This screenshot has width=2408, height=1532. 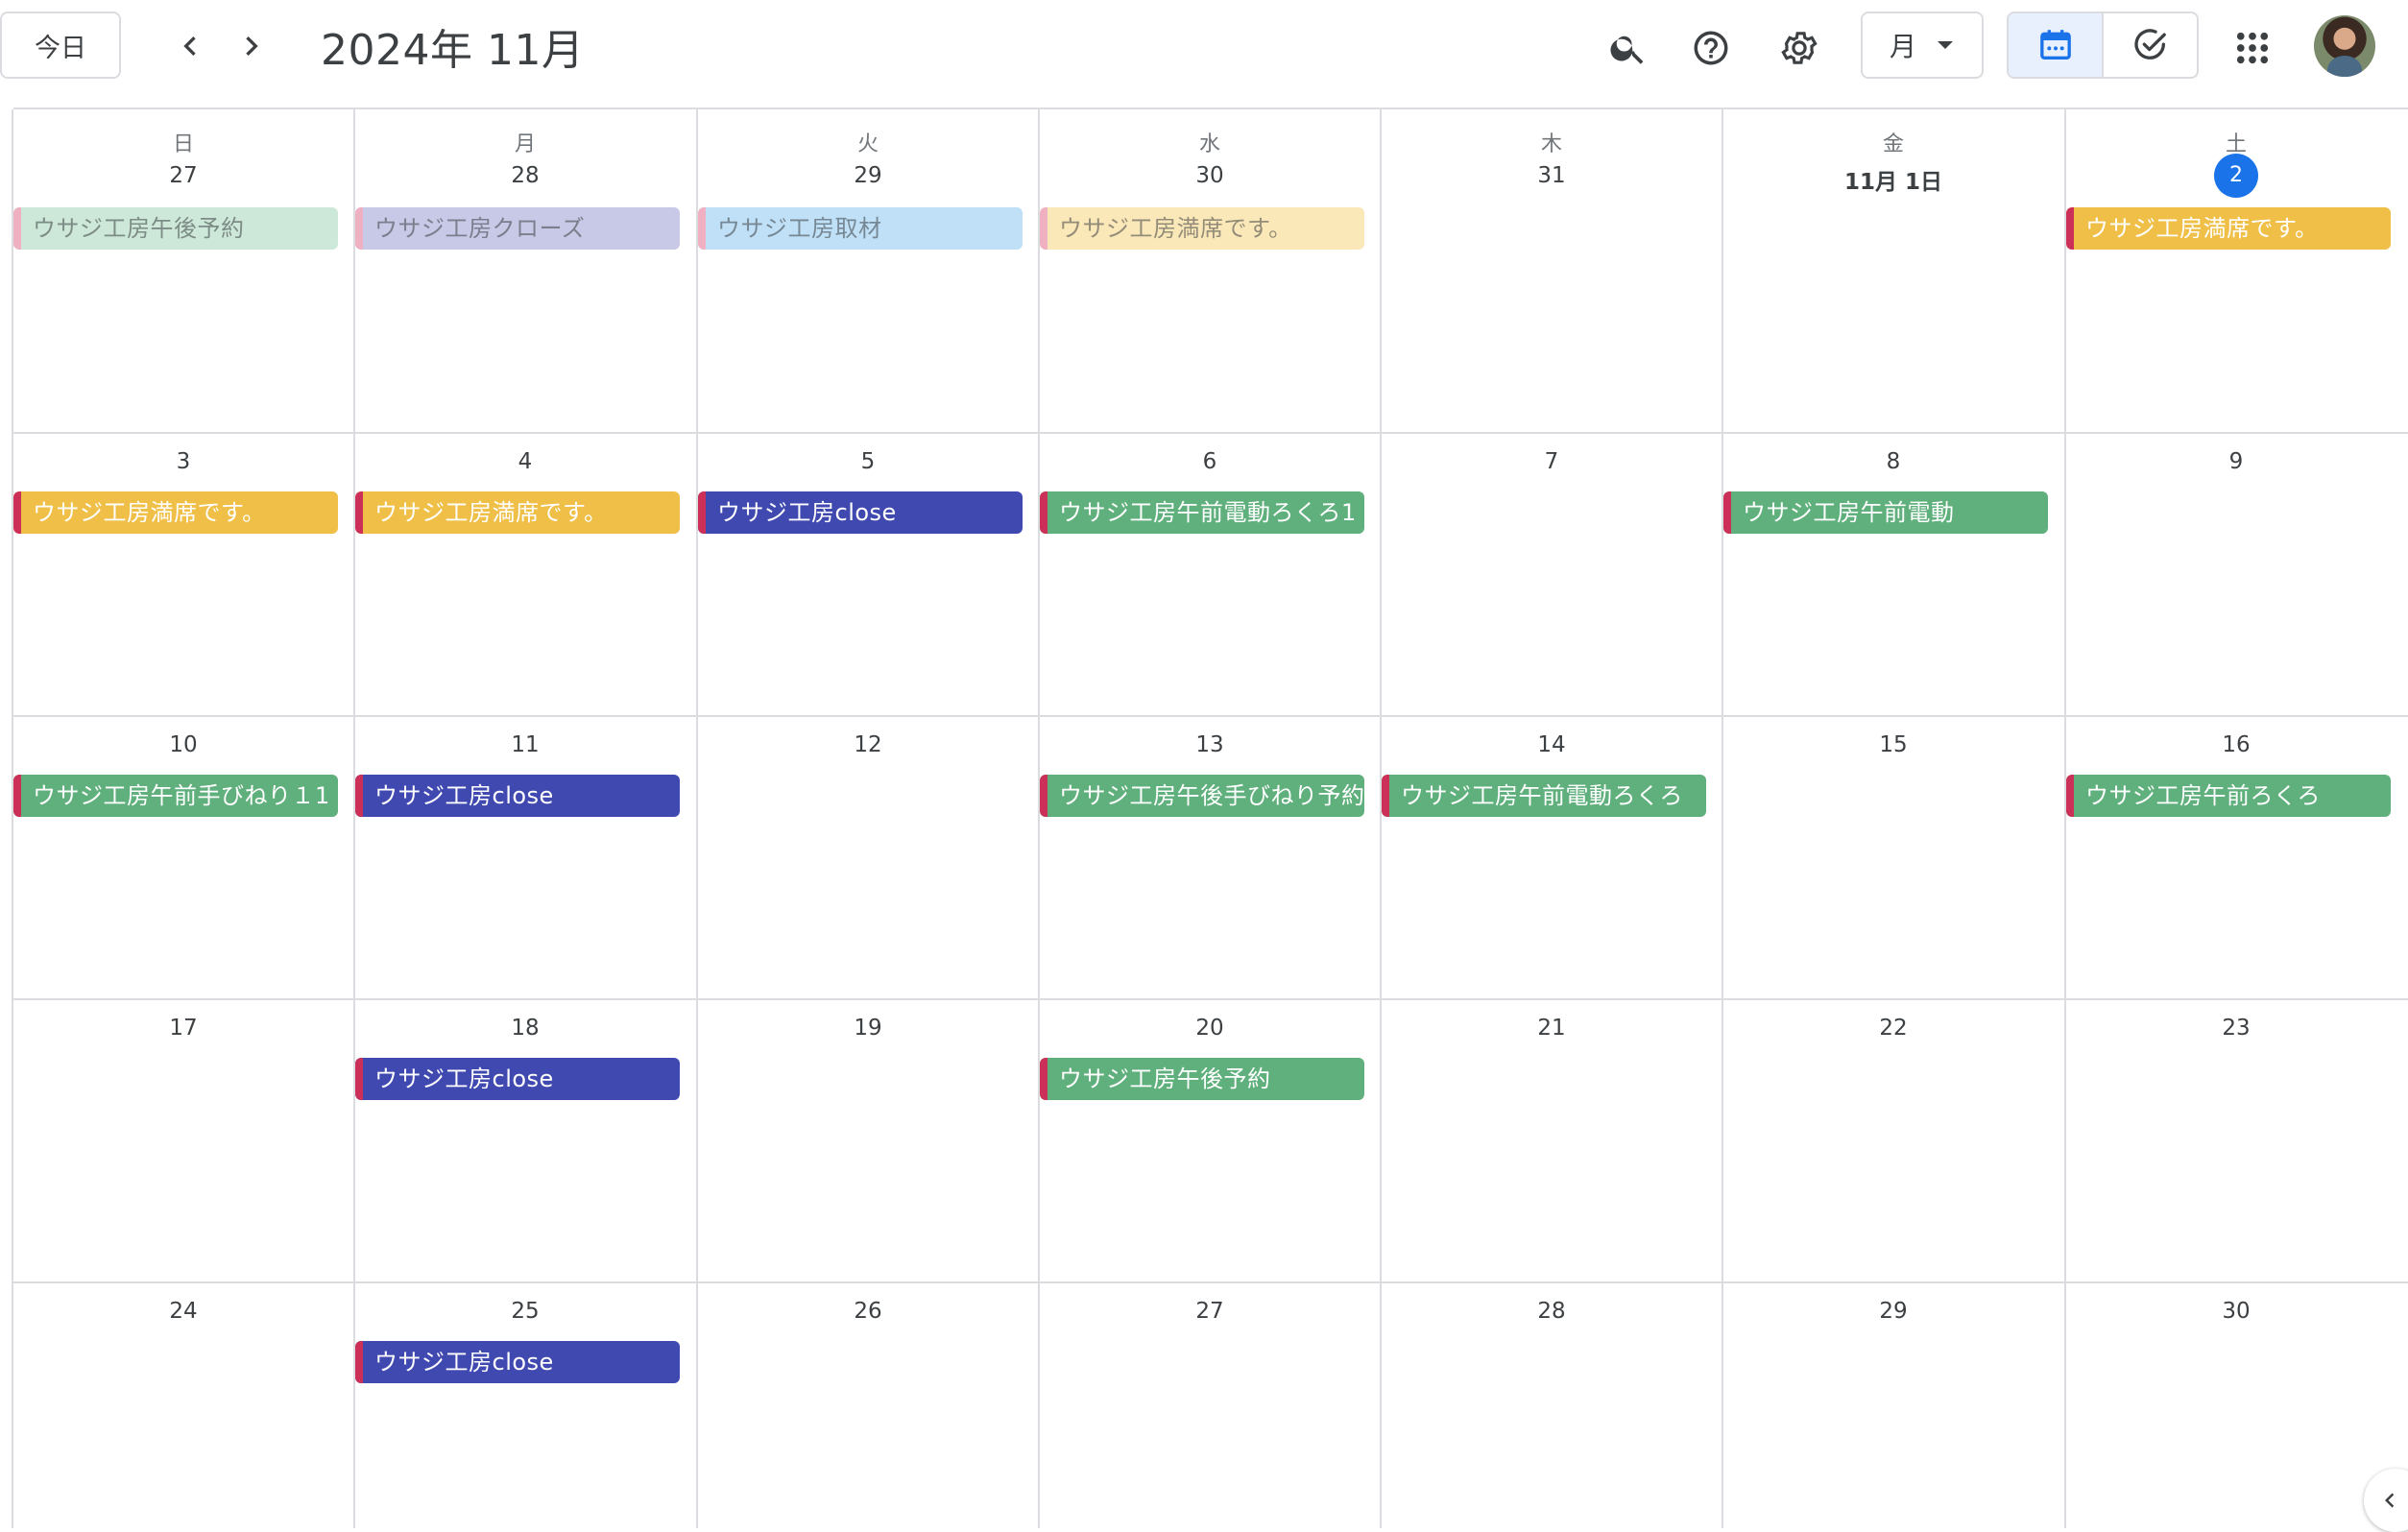 What do you see at coordinates (1210, 1404) in the screenshot?
I see `day-cell: 27` at bounding box center [1210, 1404].